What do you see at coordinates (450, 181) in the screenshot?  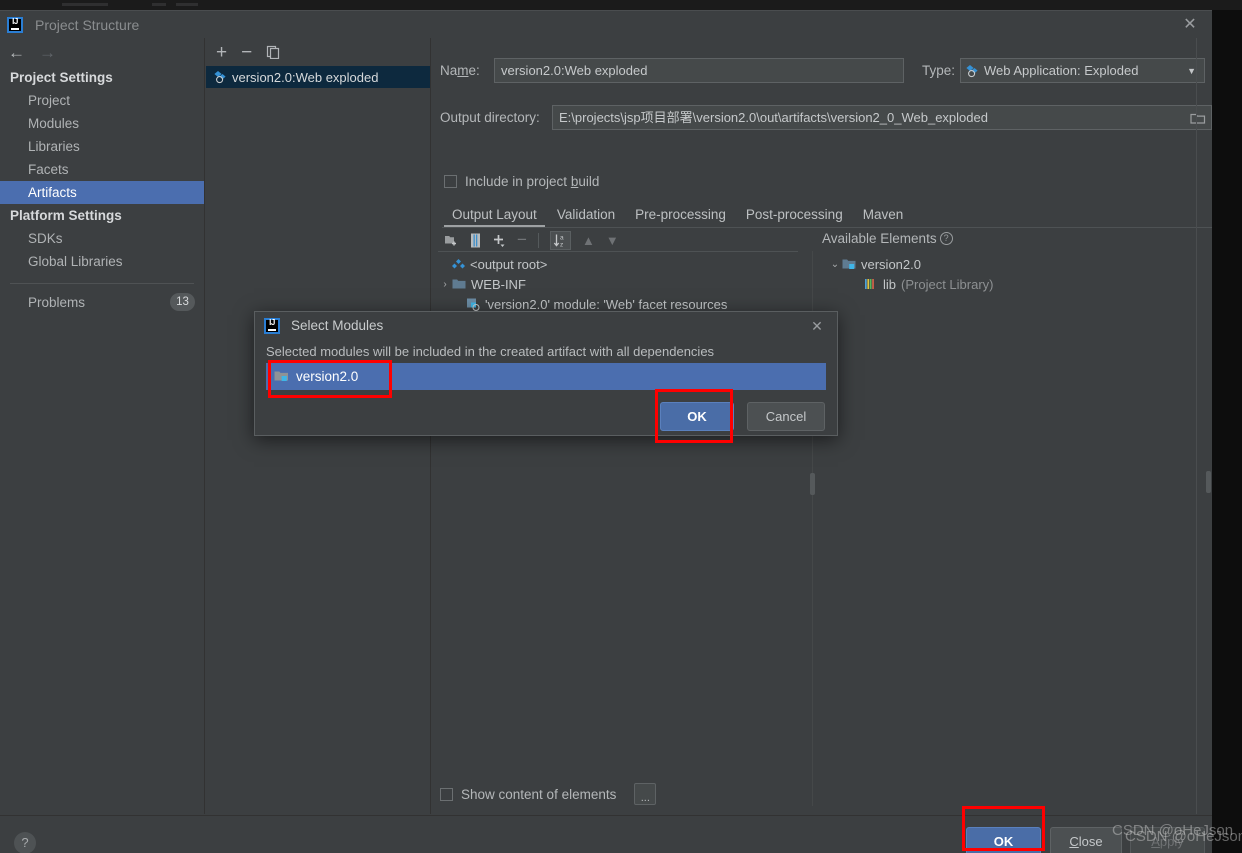 I see `include-in-build-checkbox` at bounding box center [450, 181].